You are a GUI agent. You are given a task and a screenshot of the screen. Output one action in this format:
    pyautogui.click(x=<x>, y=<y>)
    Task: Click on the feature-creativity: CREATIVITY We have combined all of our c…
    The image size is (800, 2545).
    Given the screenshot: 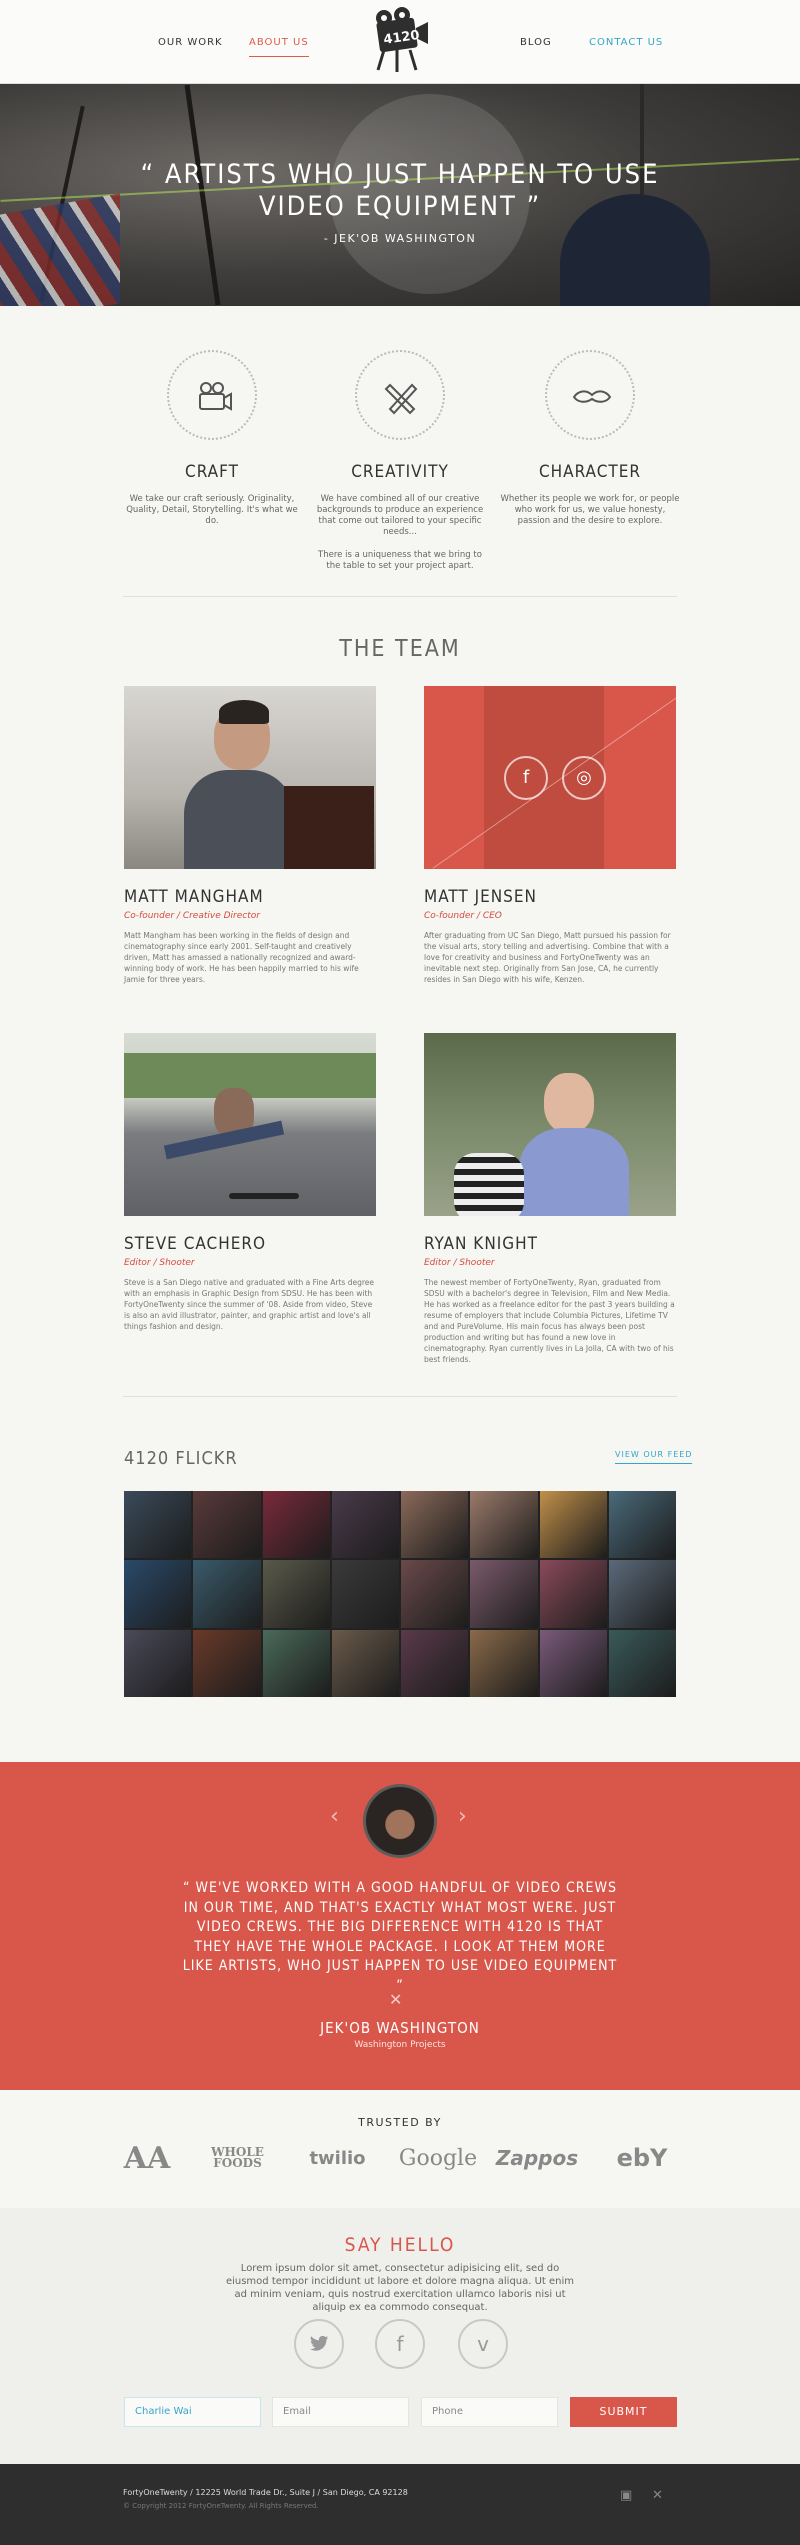 What is the action you would take?
    pyautogui.click(x=400, y=461)
    